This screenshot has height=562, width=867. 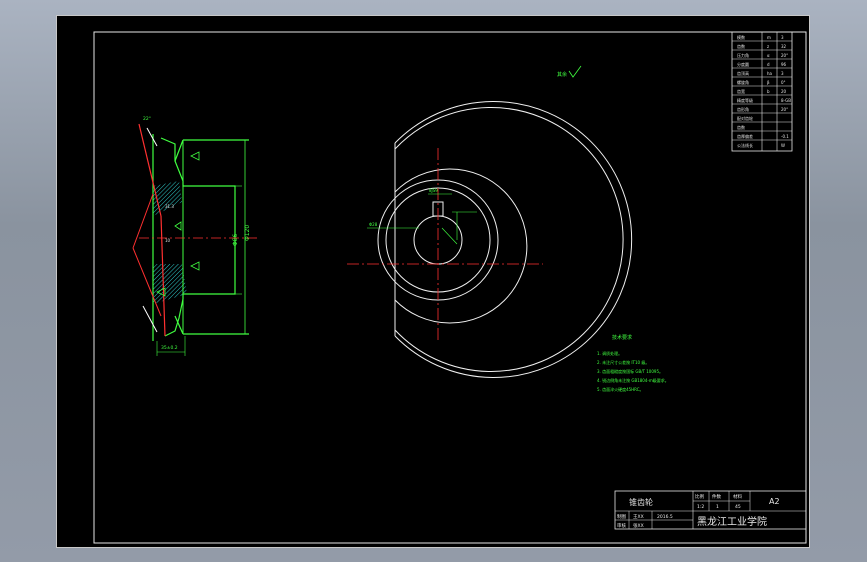 I want to click on param-name: 公法线长, so click(x=745, y=145).